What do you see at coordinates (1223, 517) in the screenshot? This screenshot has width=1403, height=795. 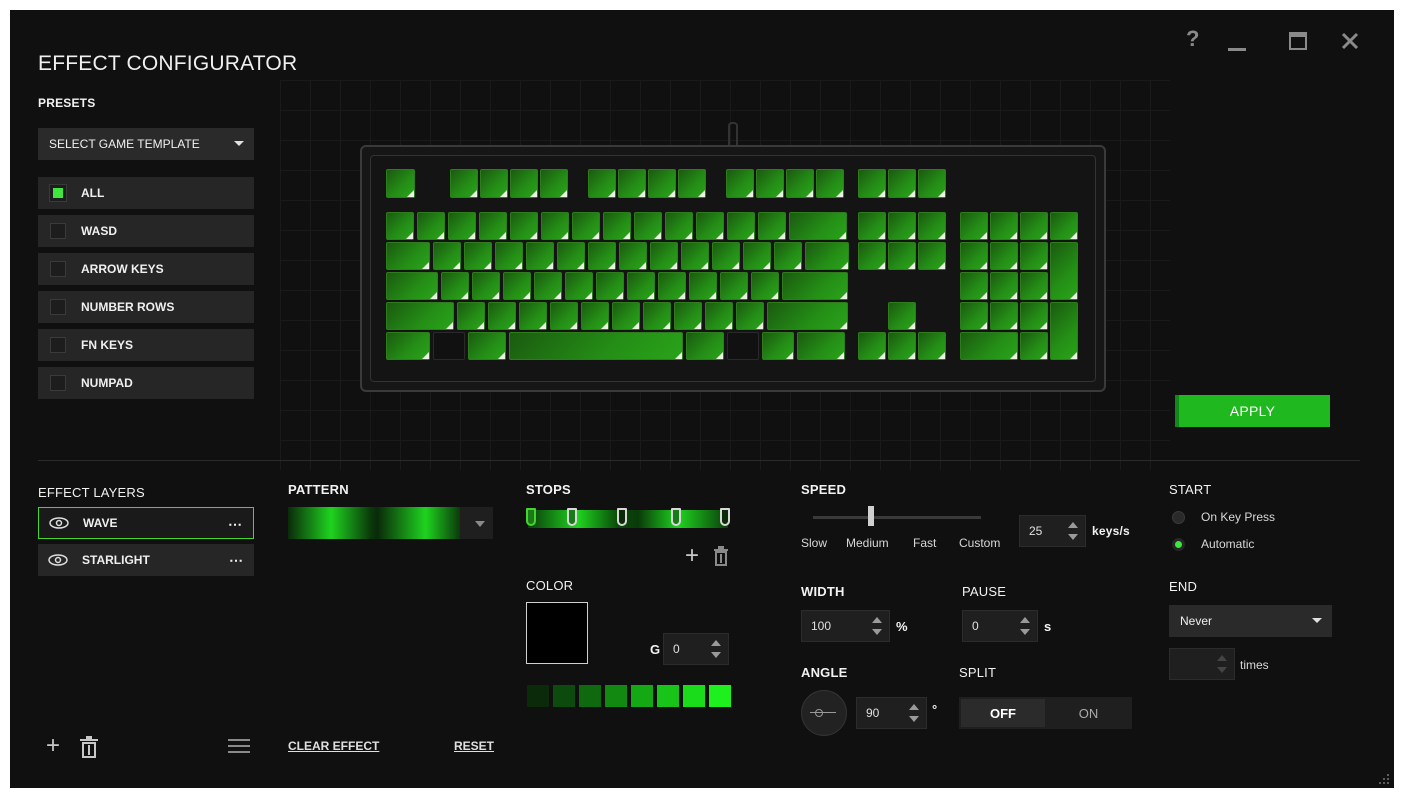 I see `start-option-on-key-press: On Key Press` at bounding box center [1223, 517].